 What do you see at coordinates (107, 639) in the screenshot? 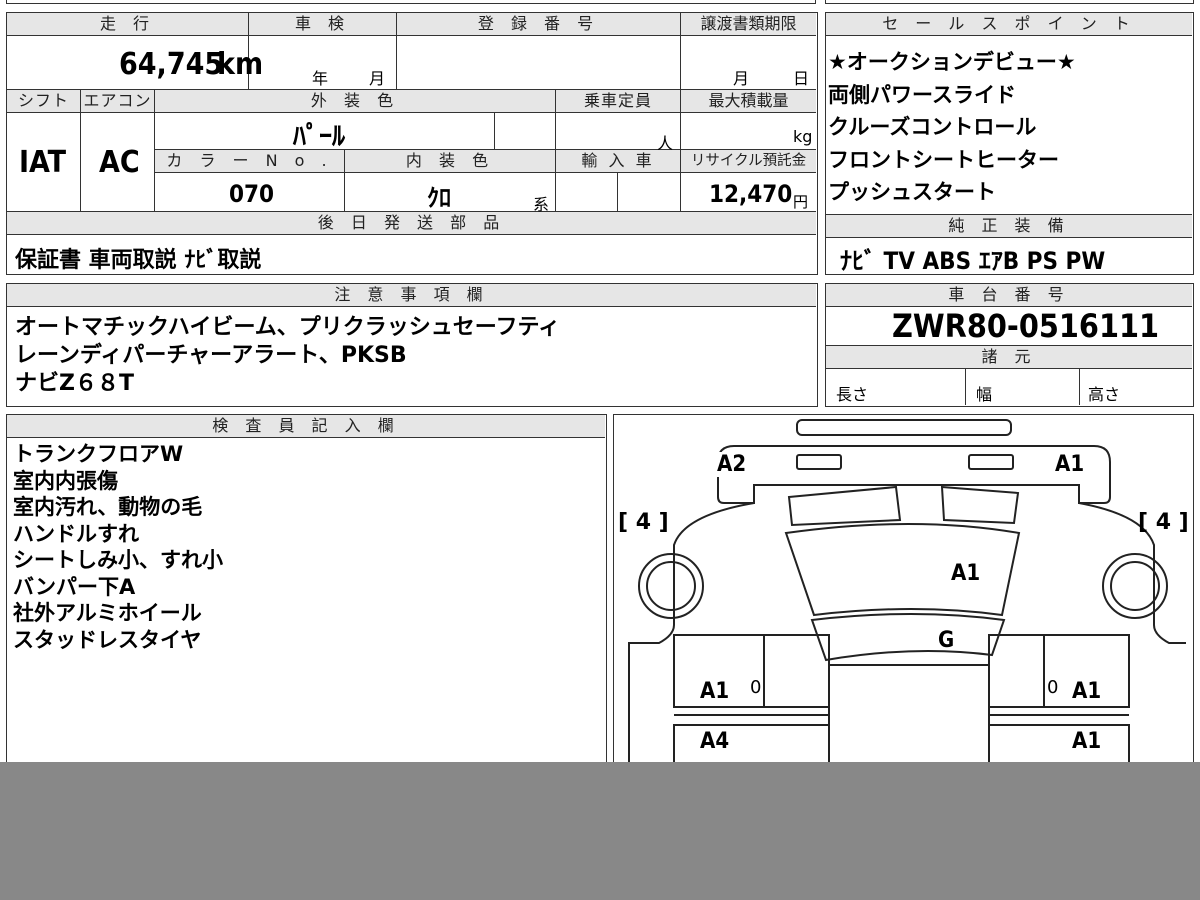
I see `inspector-line: スタッドレスタイヤ` at bounding box center [107, 639].